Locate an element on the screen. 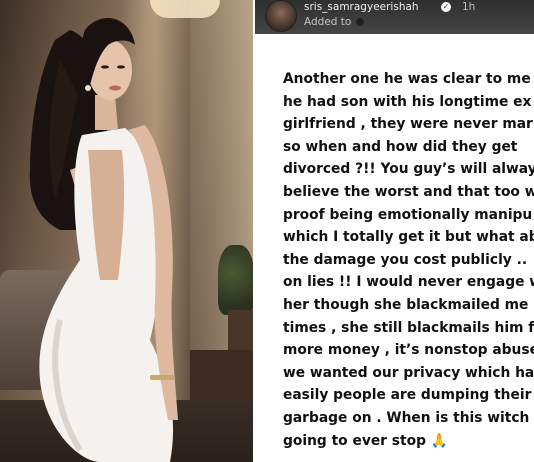 This screenshot has width=534, height=462. story-text-line: garbage on . When is this witch is located at coordinates (406, 417).